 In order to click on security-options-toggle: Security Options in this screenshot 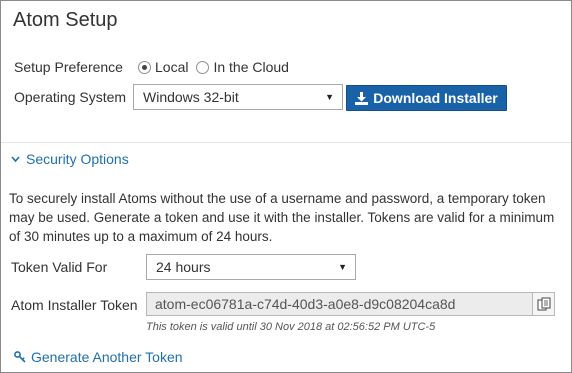, I will do `click(70, 159)`.